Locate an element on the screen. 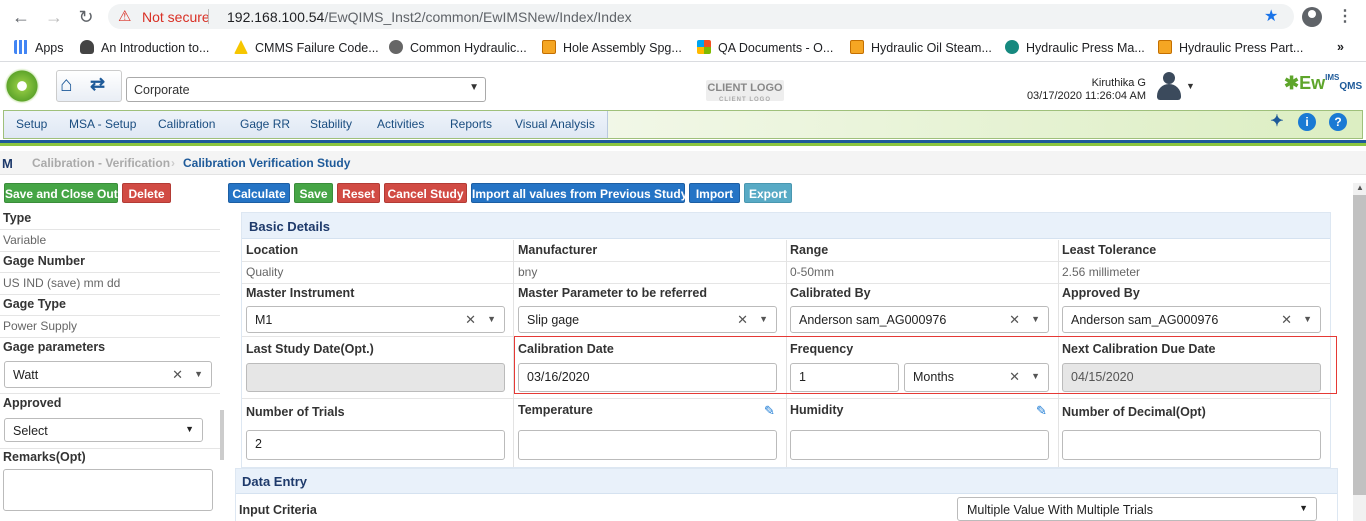 The height and width of the screenshot is (521, 1366). account-icon is located at coordinates (1312, 17).